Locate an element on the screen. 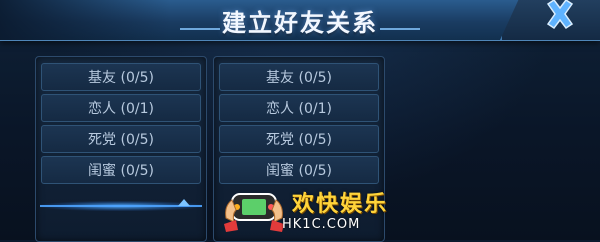 This screenshot has width=600, height=242. watermark: 欢快娱乐 HK1C.COM is located at coordinates (307, 210).